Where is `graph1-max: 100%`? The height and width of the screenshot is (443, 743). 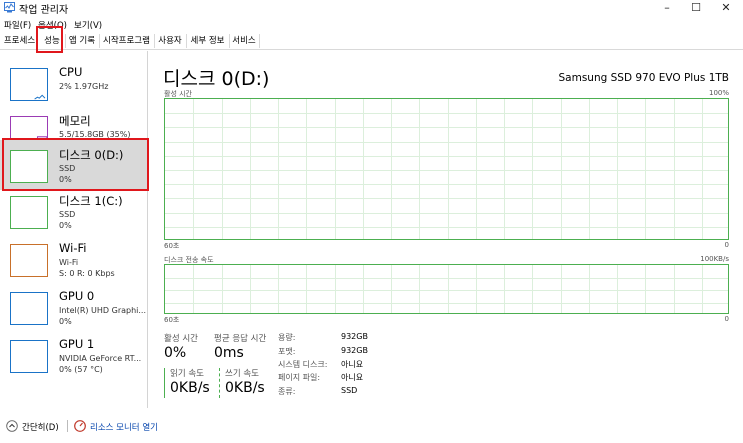 graph1-max: 100% is located at coordinates (718, 93).